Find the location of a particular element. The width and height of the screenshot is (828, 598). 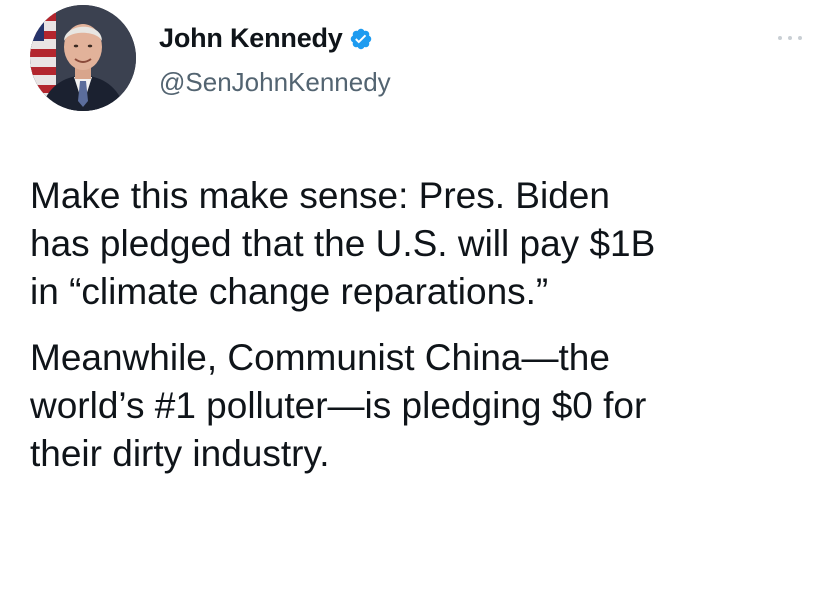

more-options-icon is located at coordinates (790, 38).